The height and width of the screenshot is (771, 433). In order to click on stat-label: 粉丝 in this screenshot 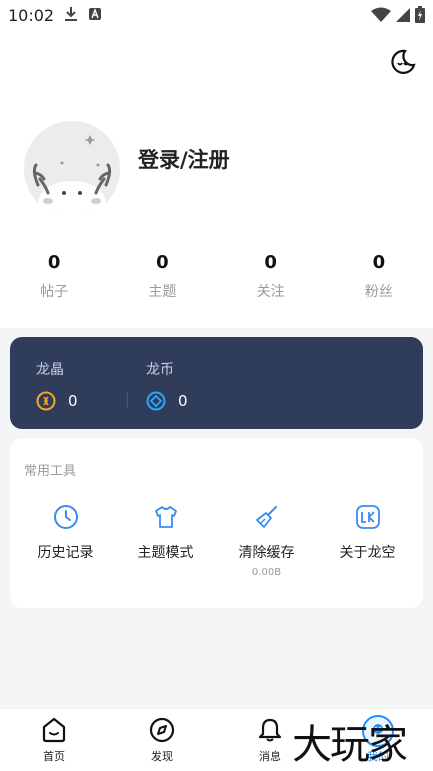, I will do `click(378, 292)`.